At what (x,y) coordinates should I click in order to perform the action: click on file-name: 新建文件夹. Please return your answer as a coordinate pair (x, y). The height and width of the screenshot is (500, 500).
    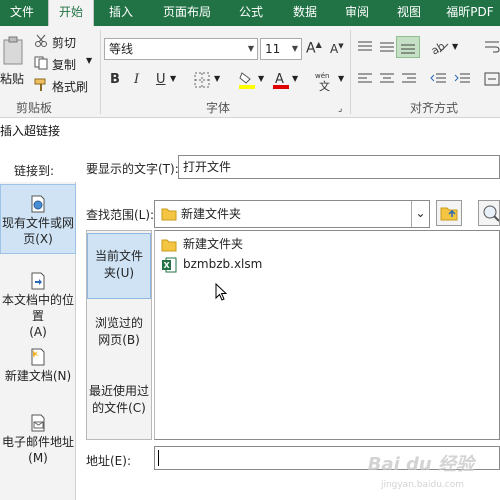
    Looking at the image, I should click on (213, 244).